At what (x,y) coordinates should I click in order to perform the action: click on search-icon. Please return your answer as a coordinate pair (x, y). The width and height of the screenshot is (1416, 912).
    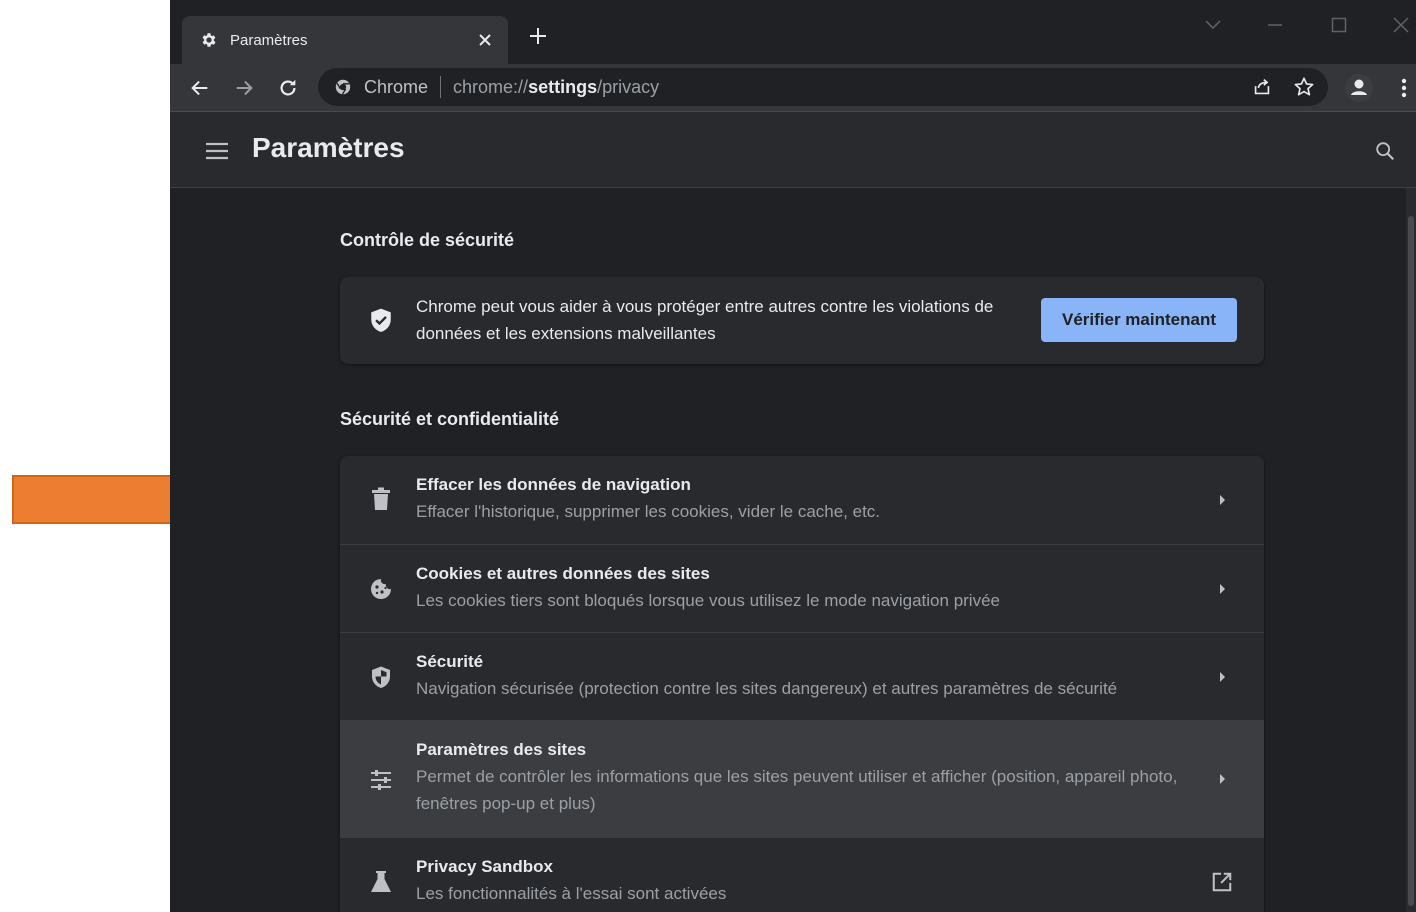
    Looking at the image, I should click on (1385, 151).